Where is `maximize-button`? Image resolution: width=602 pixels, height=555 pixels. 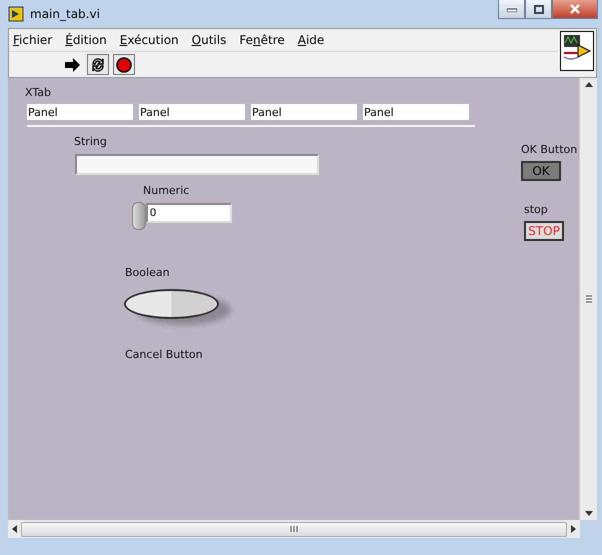 maximize-button is located at coordinates (538, 9).